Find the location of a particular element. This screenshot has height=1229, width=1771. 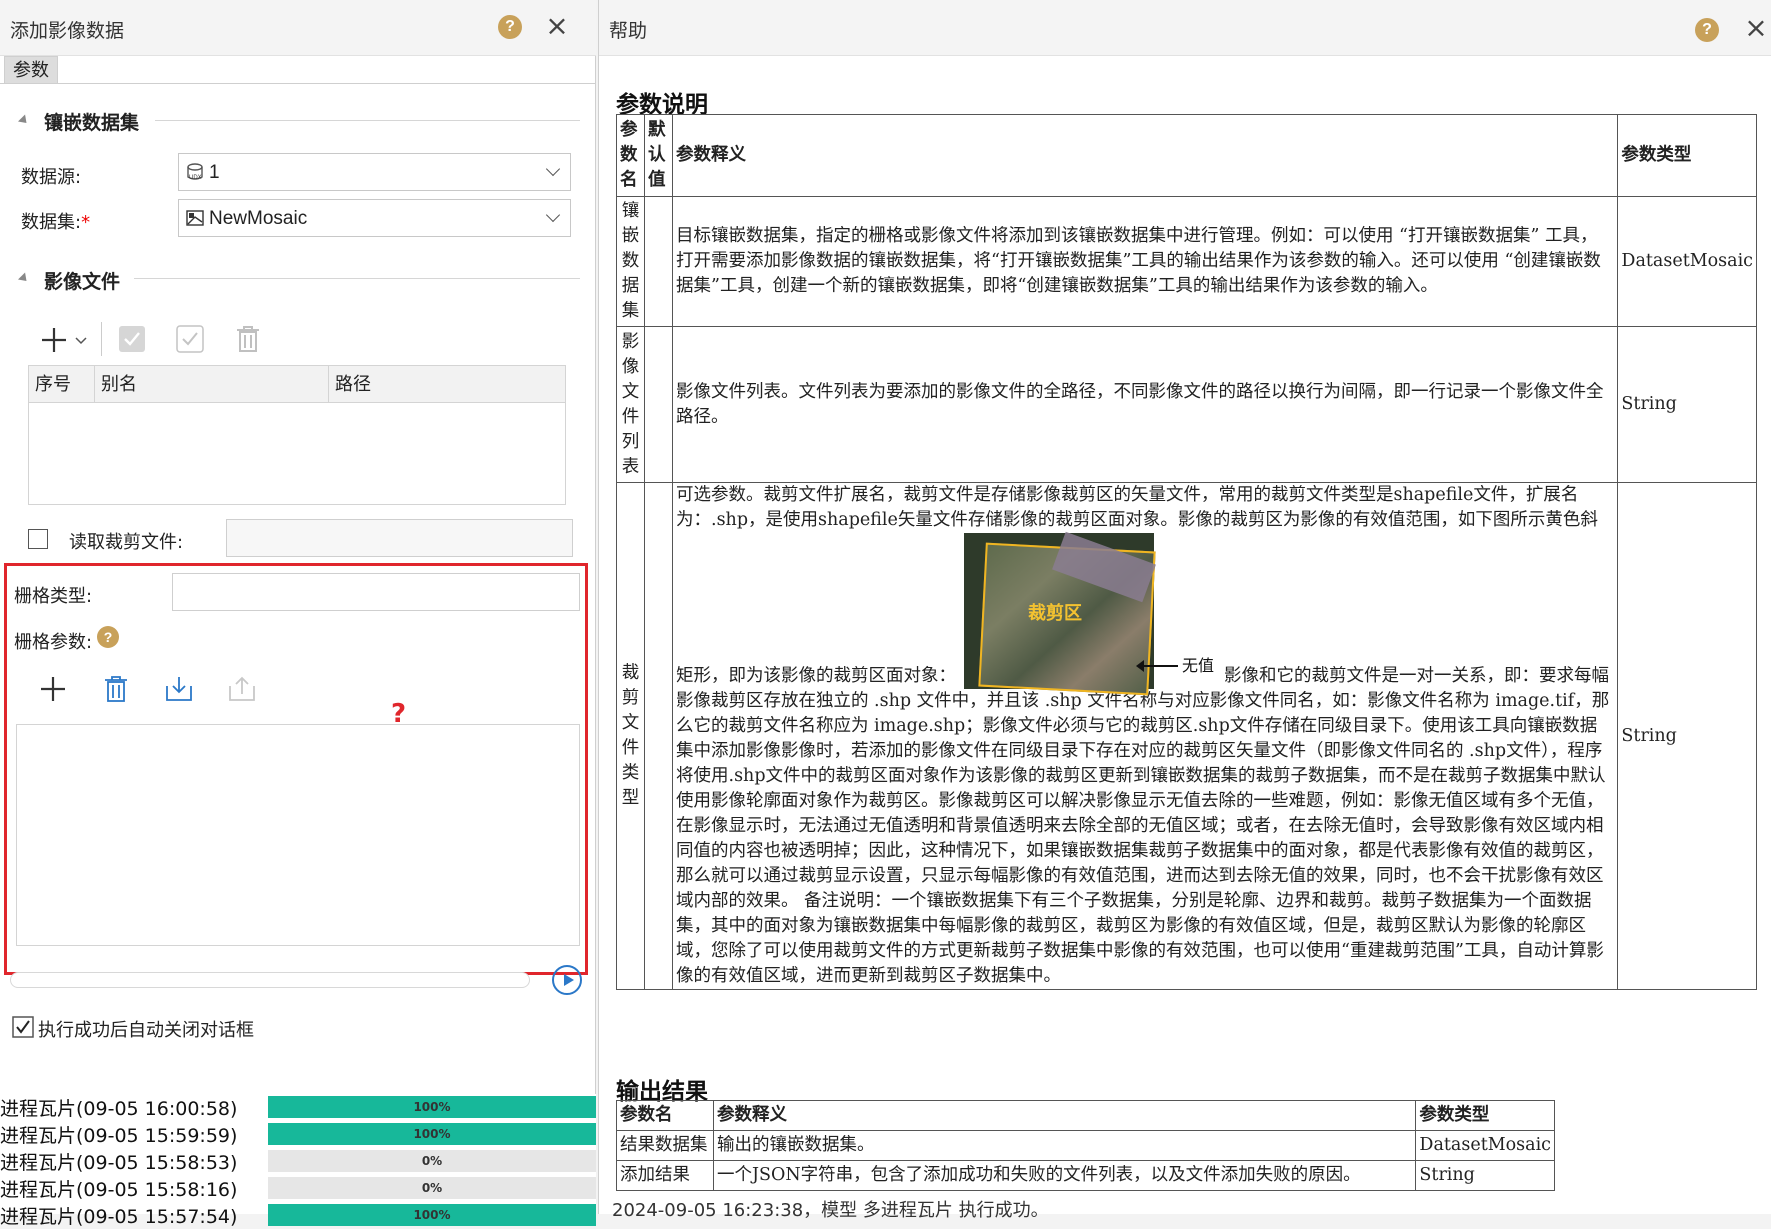

select-inverse-icon is located at coordinates (190, 339).